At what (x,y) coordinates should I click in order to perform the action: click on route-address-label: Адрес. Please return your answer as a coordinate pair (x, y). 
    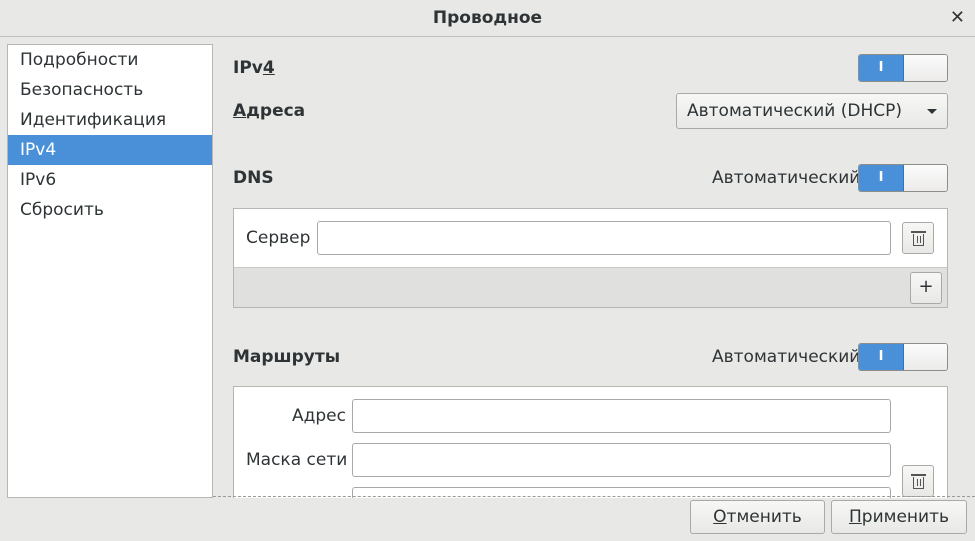
    Looking at the image, I should click on (319, 416).